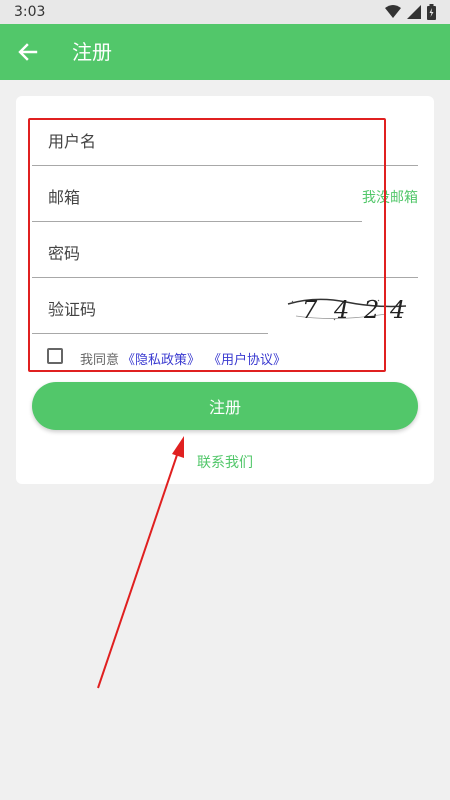 This screenshot has width=450, height=800. Describe the element at coordinates (140, 562) in the screenshot. I see `annotation-arrow` at that location.